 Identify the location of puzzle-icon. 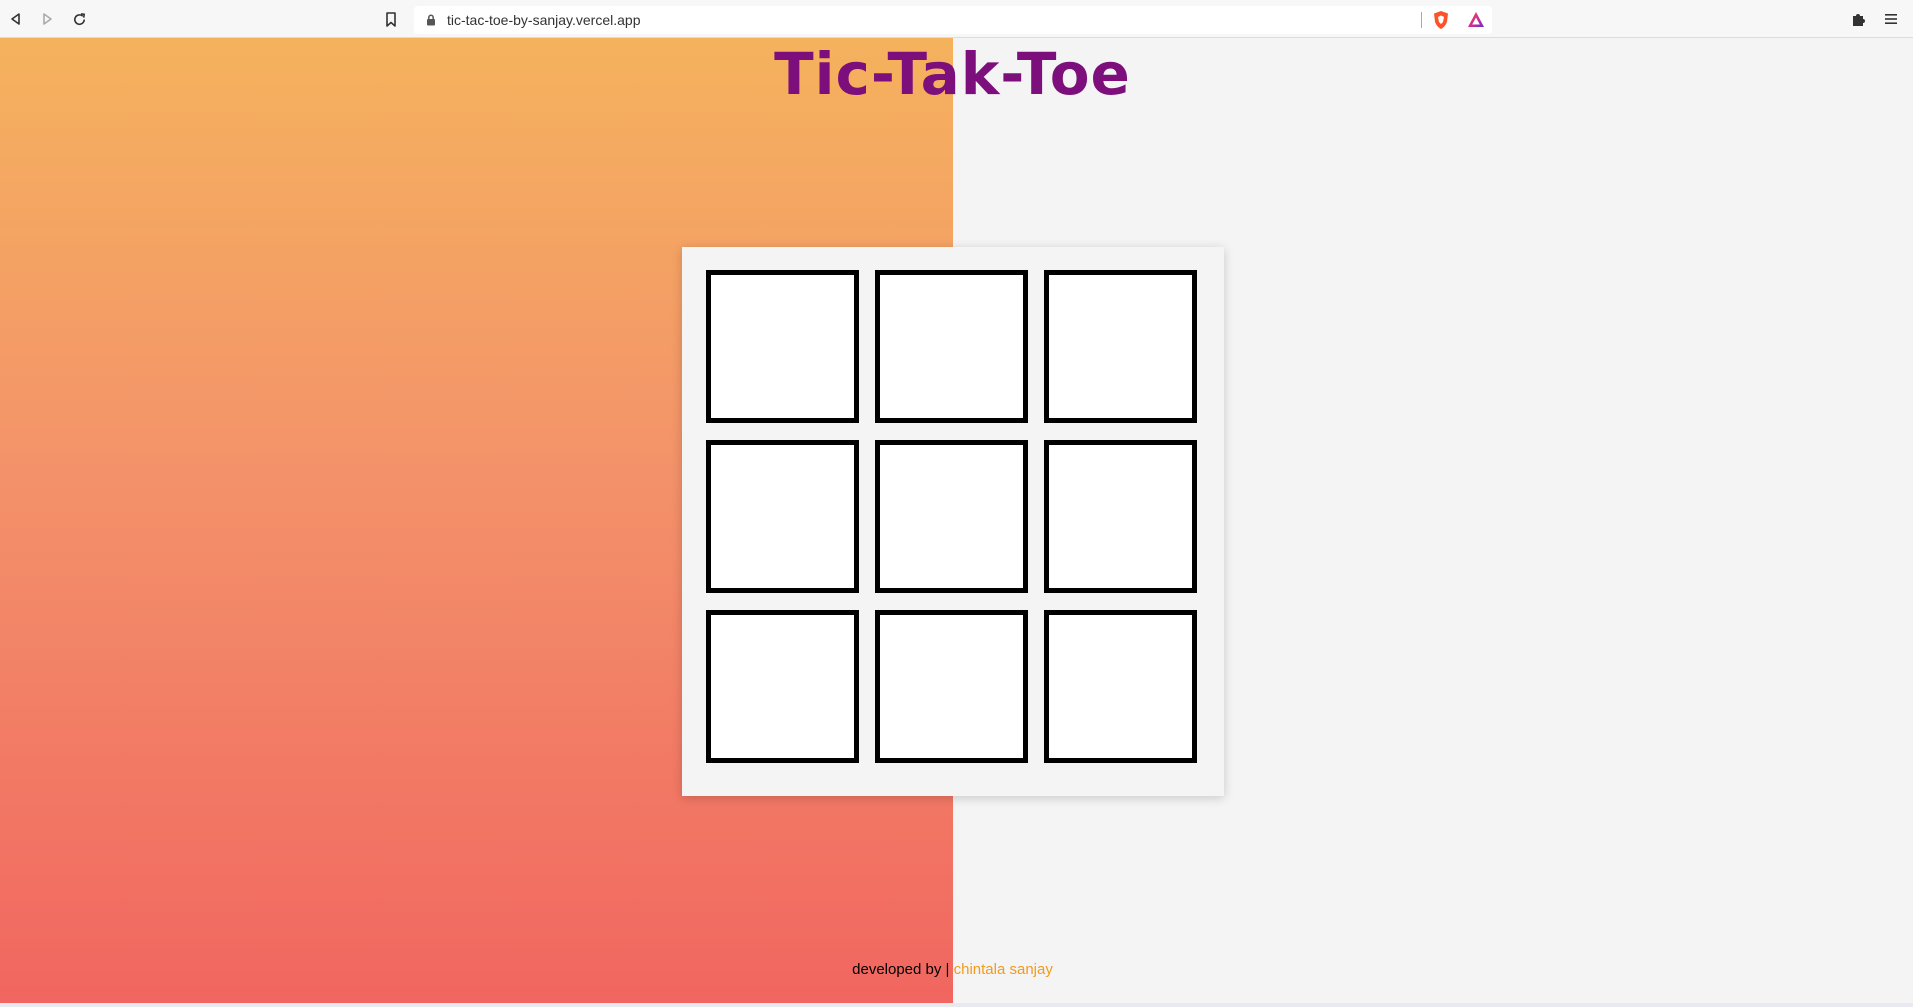
(1859, 20).